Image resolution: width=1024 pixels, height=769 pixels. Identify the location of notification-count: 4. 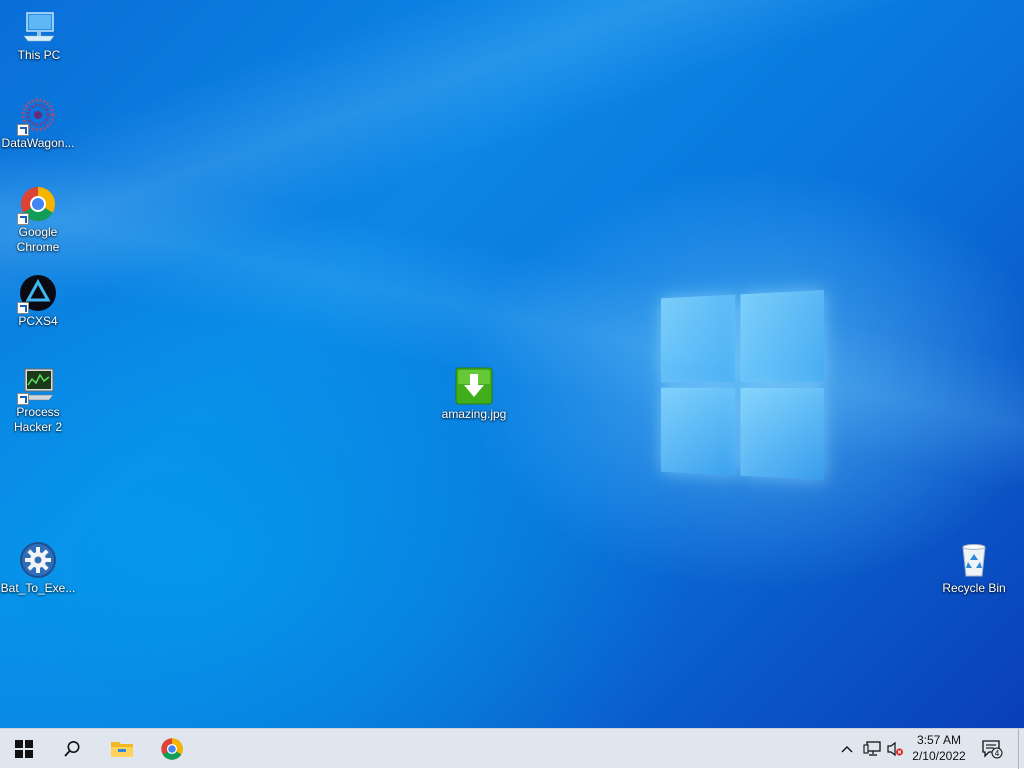
(997, 753).